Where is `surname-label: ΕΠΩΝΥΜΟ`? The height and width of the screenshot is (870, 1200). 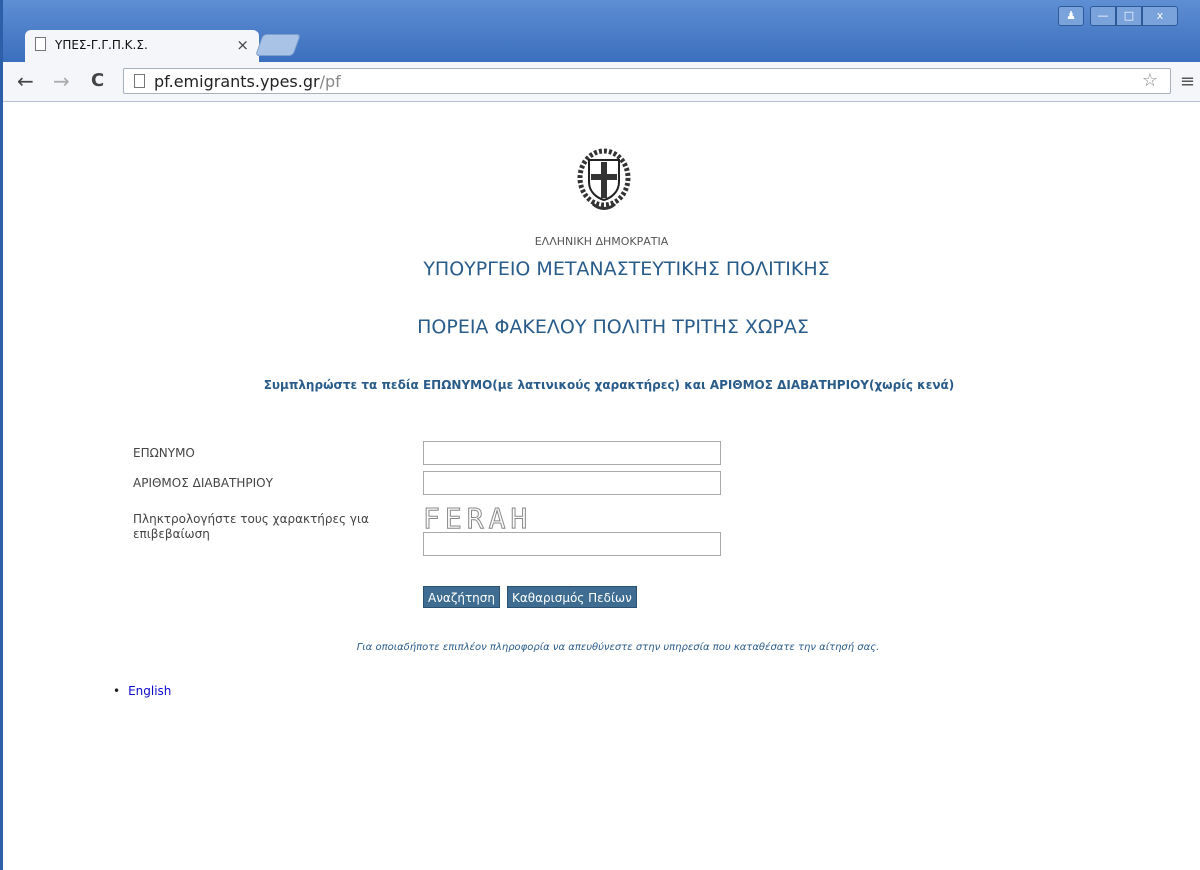 surname-label: ΕΠΩΝΥΜΟ is located at coordinates (164, 453).